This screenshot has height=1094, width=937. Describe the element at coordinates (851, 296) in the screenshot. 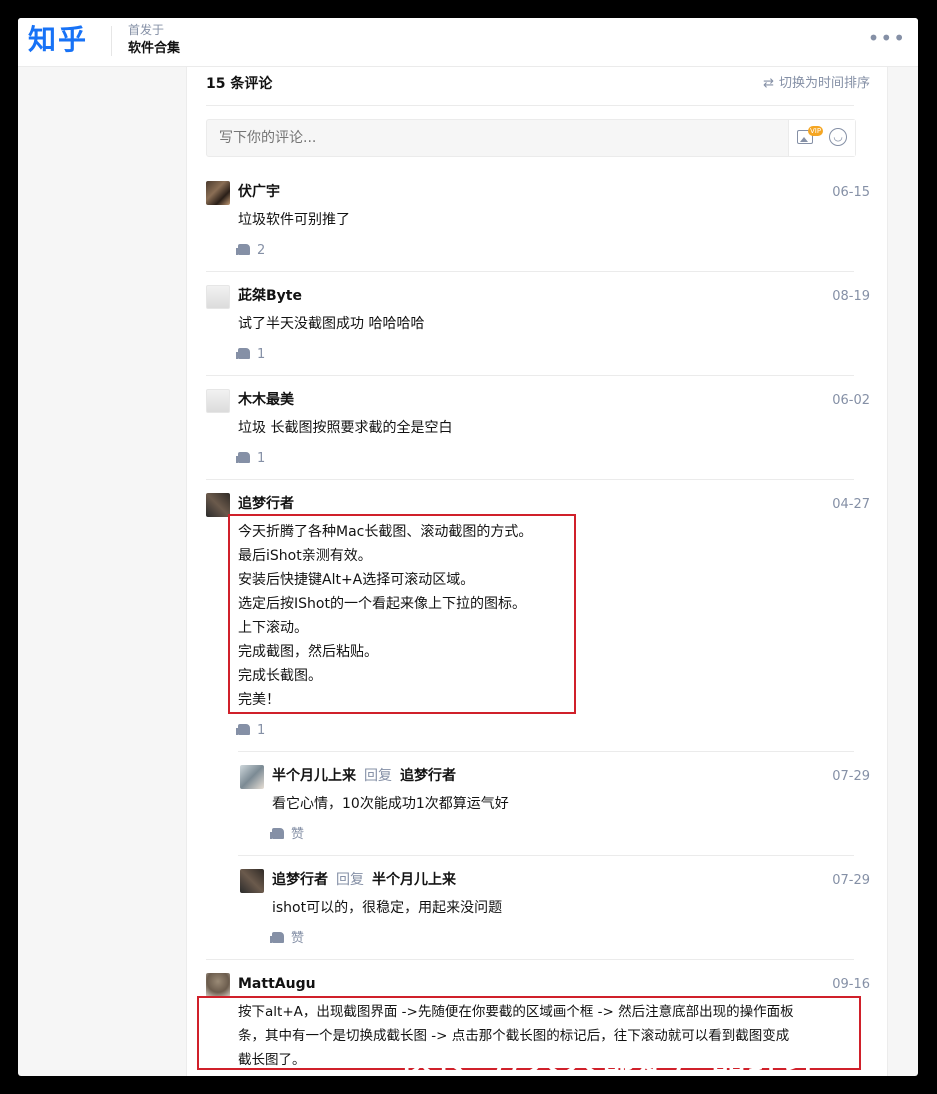

I see `comment-date: 08-19` at that location.